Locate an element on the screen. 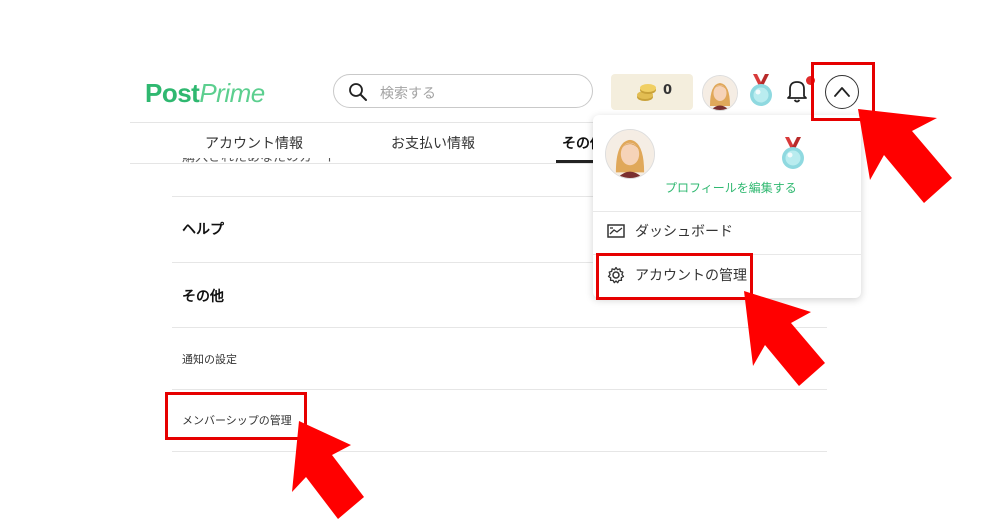 The width and height of the screenshot is (1000, 530). arrow-account-management is located at coordinates (784, 338).